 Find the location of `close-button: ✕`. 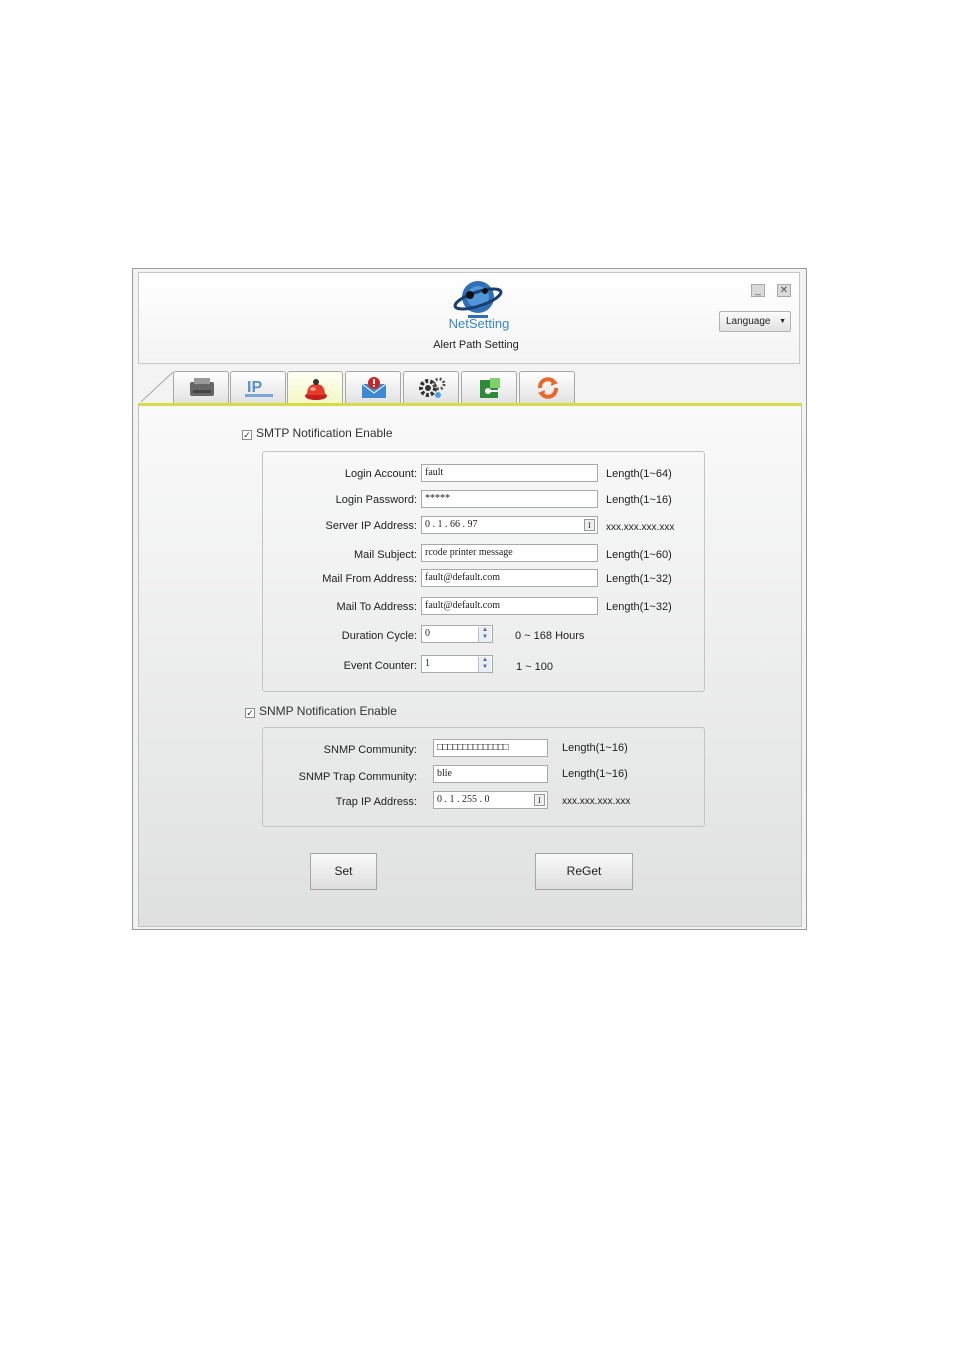

close-button: ✕ is located at coordinates (784, 290).